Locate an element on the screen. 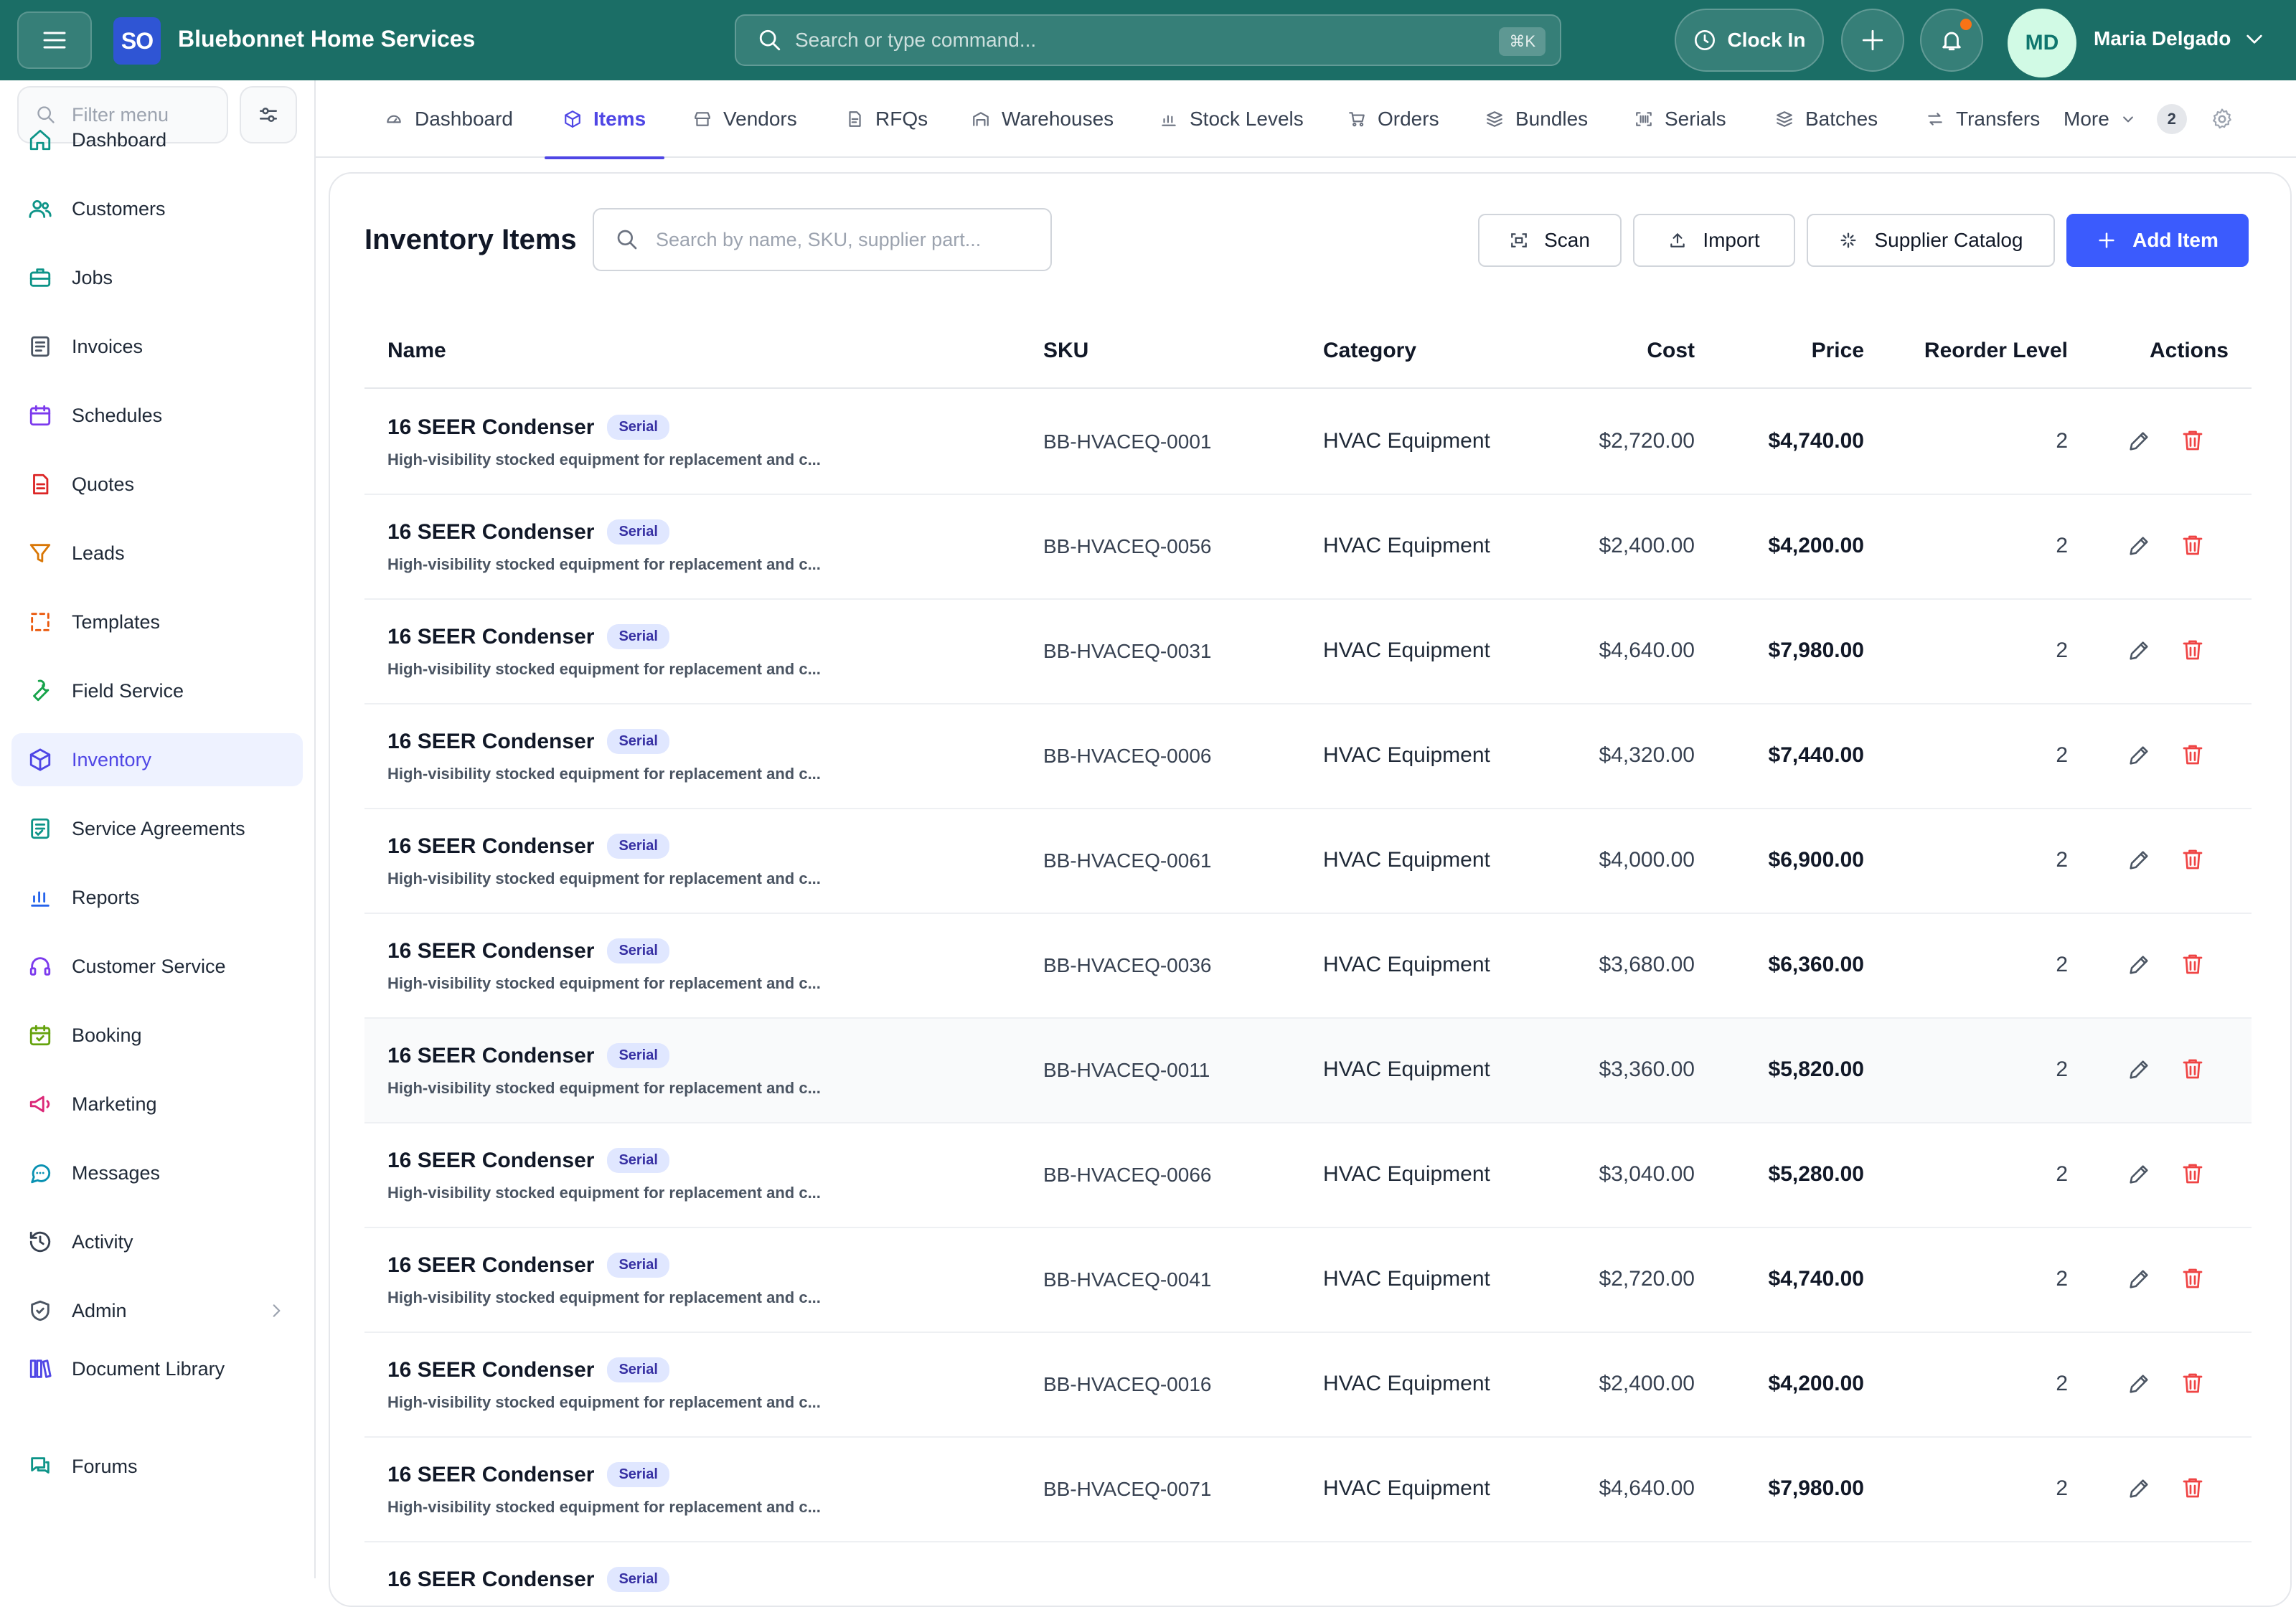  sidebar-item-service-agreements: Service Agreements is located at coordinates (157, 828).